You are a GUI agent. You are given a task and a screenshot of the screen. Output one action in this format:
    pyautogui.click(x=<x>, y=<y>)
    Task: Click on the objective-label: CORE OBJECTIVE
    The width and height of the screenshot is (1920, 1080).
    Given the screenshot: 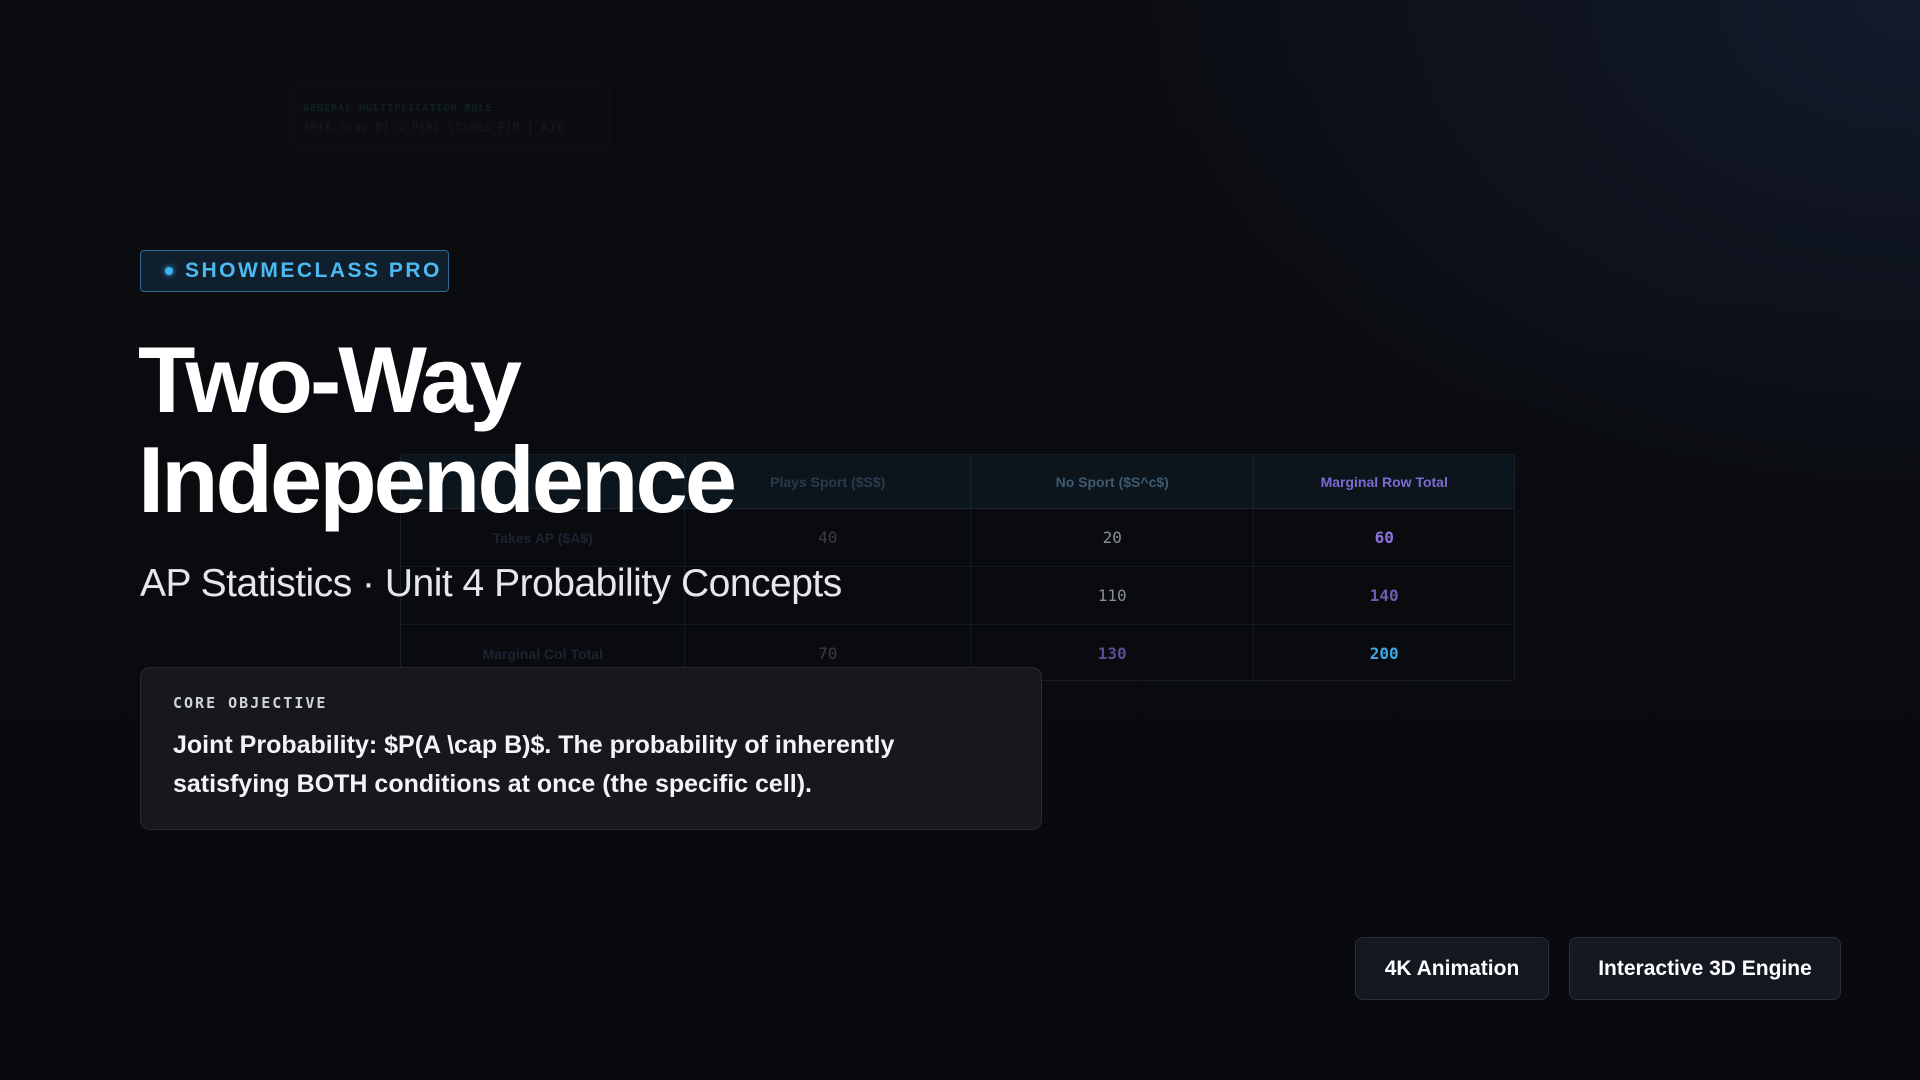 What is the action you would take?
    pyautogui.click(x=250, y=703)
    